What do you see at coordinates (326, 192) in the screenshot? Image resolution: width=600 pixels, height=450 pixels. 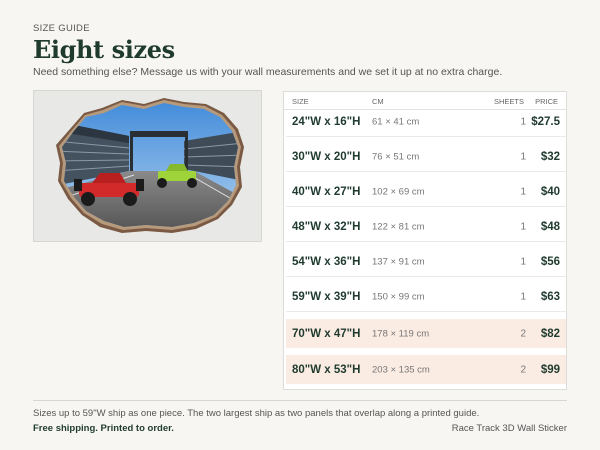 I see `row-size: 40"W x 27"H` at bounding box center [326, 192].